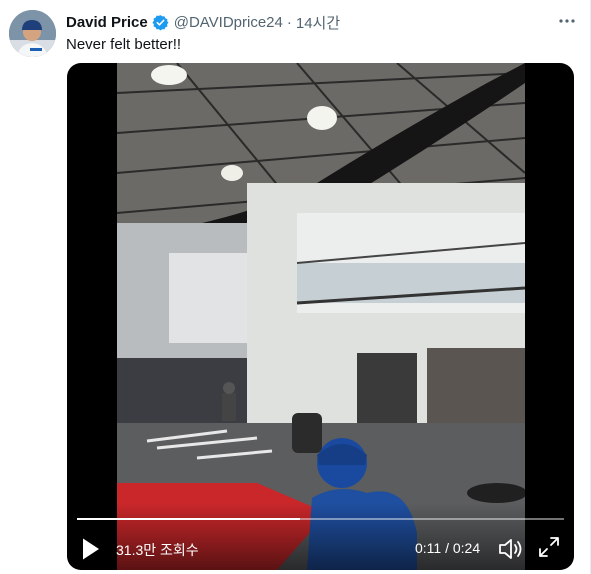  Describe the element at coordinates (318, 22) in the screenshot. I see `tweet-timestamp: 14시간` at that location.